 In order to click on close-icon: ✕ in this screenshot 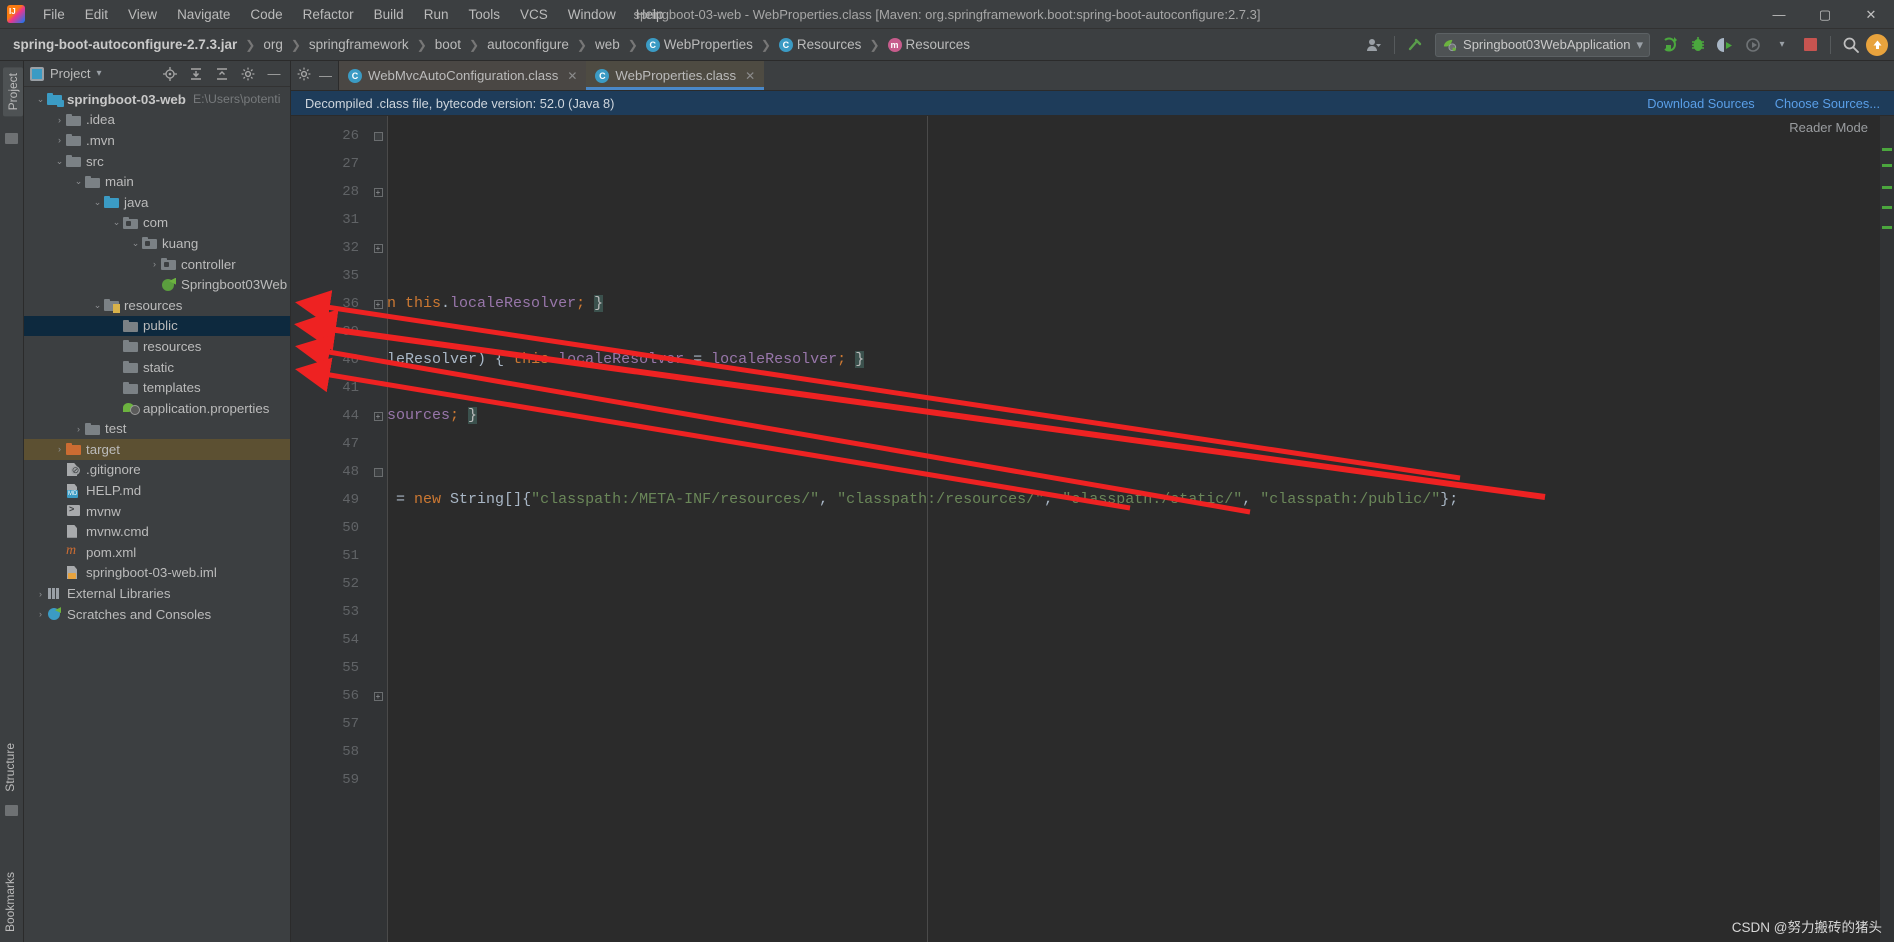, I will do `click(750, 76)`.